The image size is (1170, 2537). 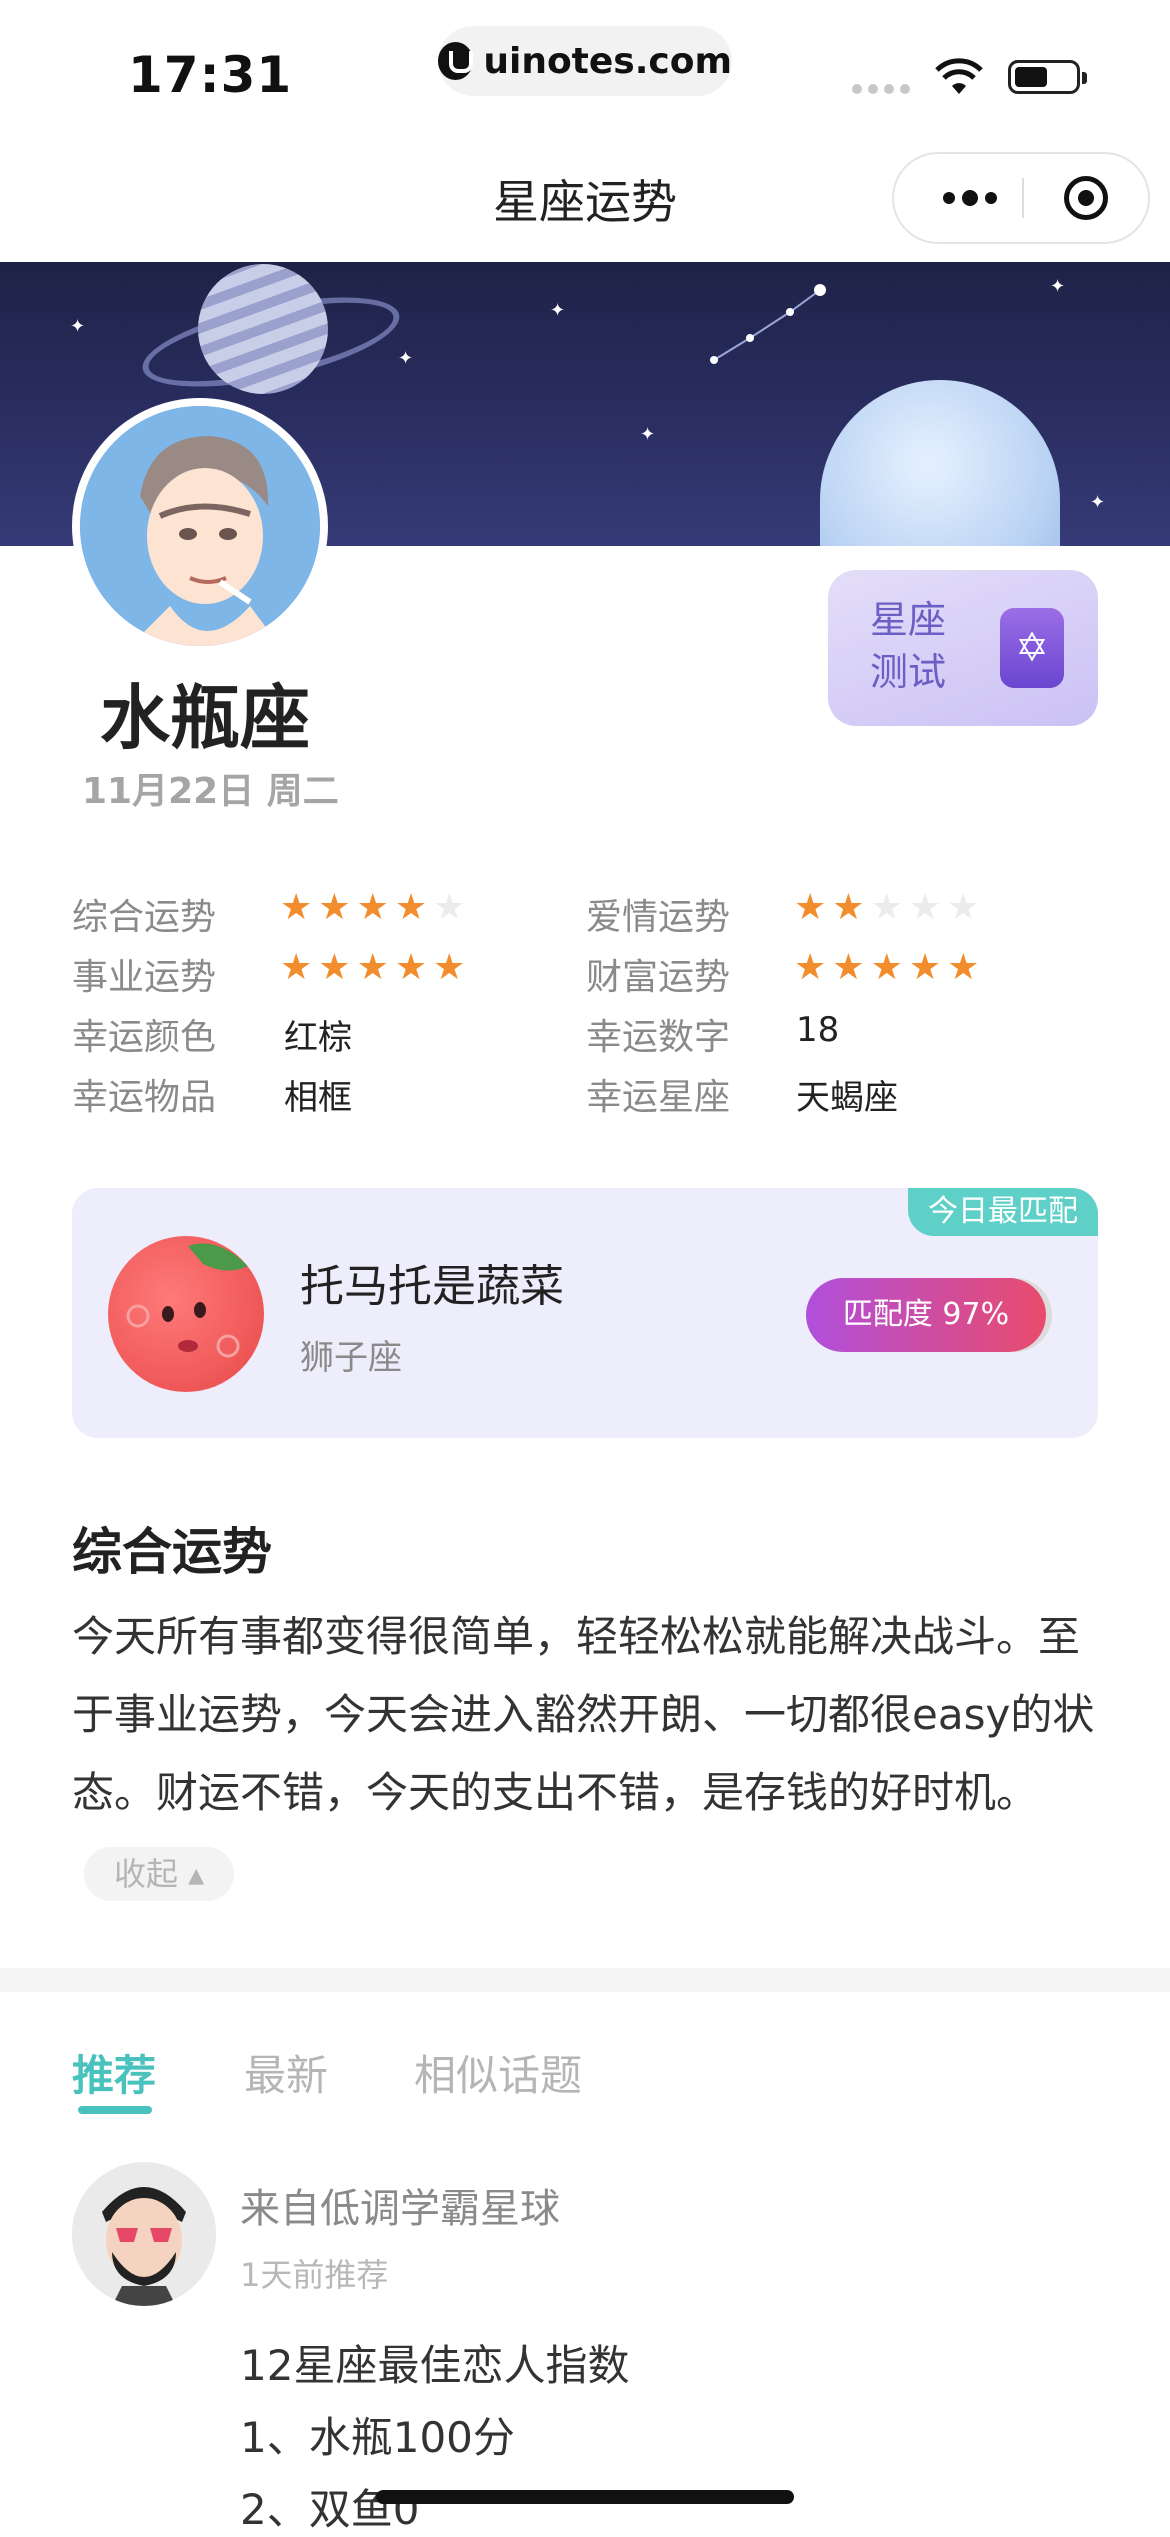 I want to click on status-bar: 17:31 uinotes.com, so click(x=585, y=70).